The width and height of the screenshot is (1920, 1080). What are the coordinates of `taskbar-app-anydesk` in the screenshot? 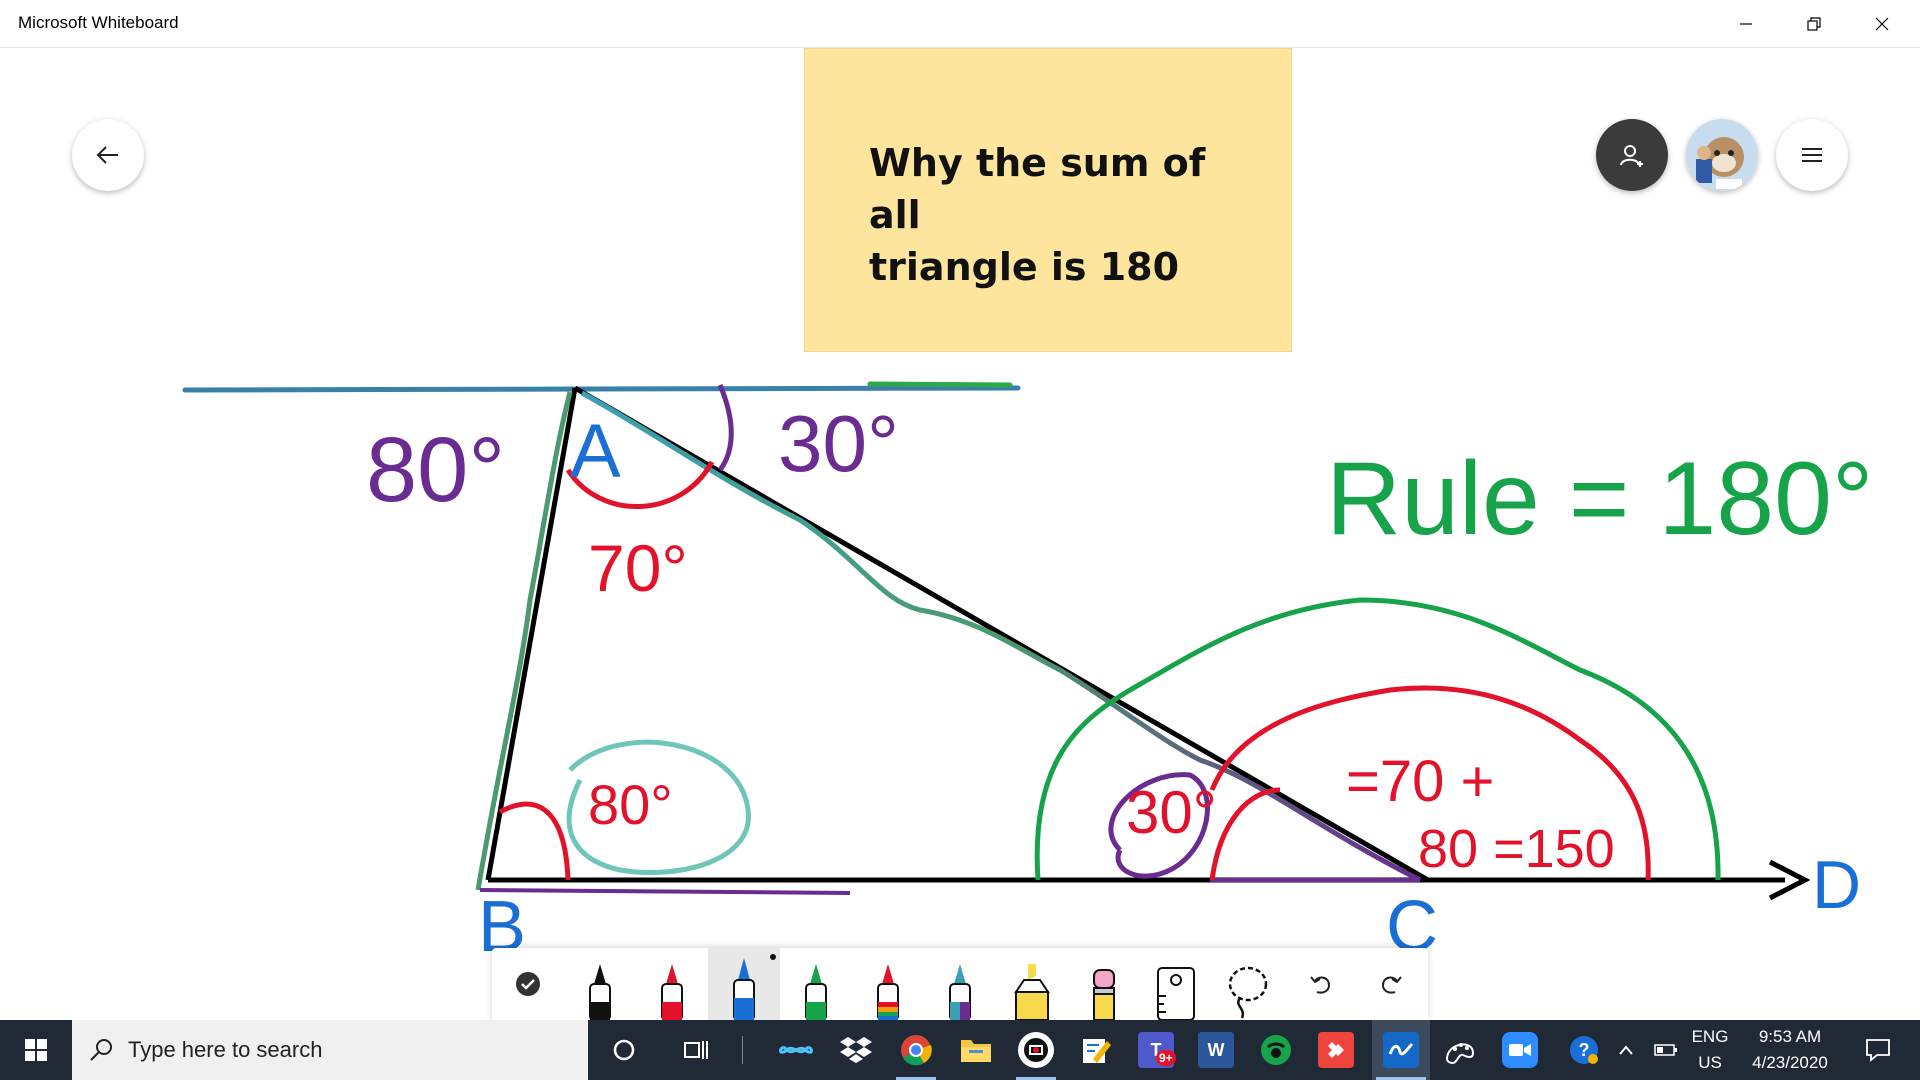 It's located at (1336, 1050).